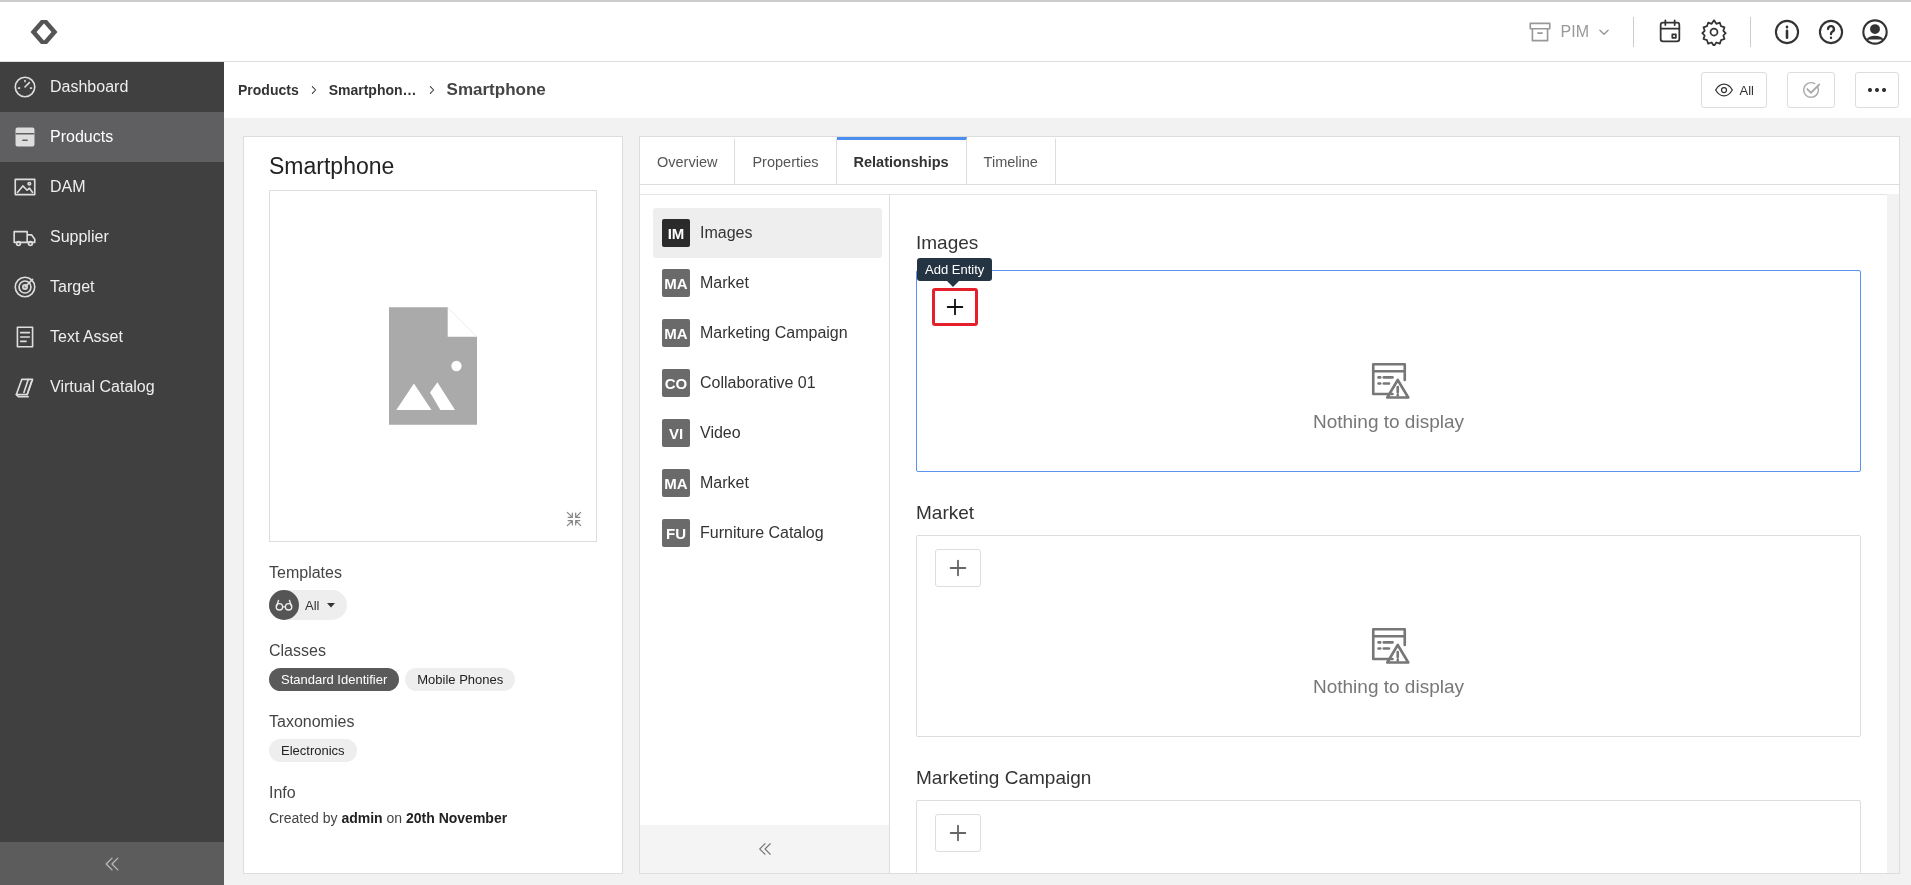 This screenshot has width=1911, height=885. What do you see at coordinates (496, 90) in the screenshot?
I see `breadcrumb-current: Smartphone` at bounding box center [496, 90].